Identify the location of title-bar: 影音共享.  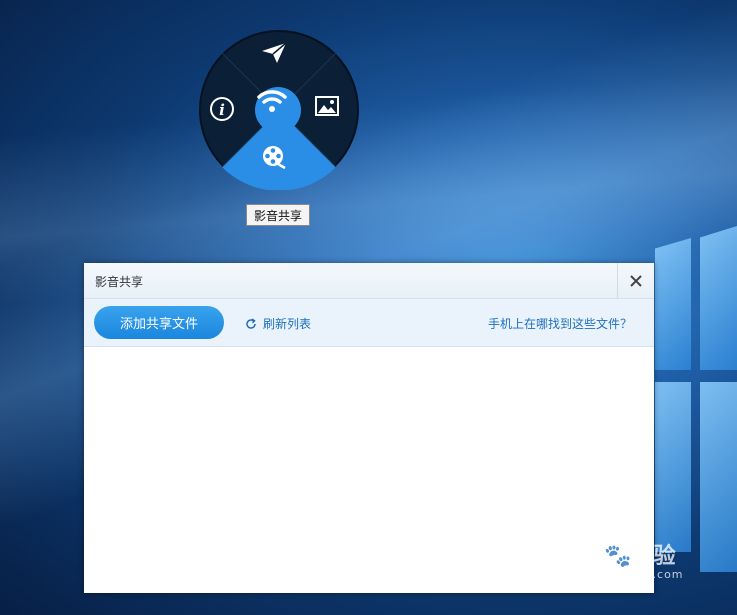
(369, 281).